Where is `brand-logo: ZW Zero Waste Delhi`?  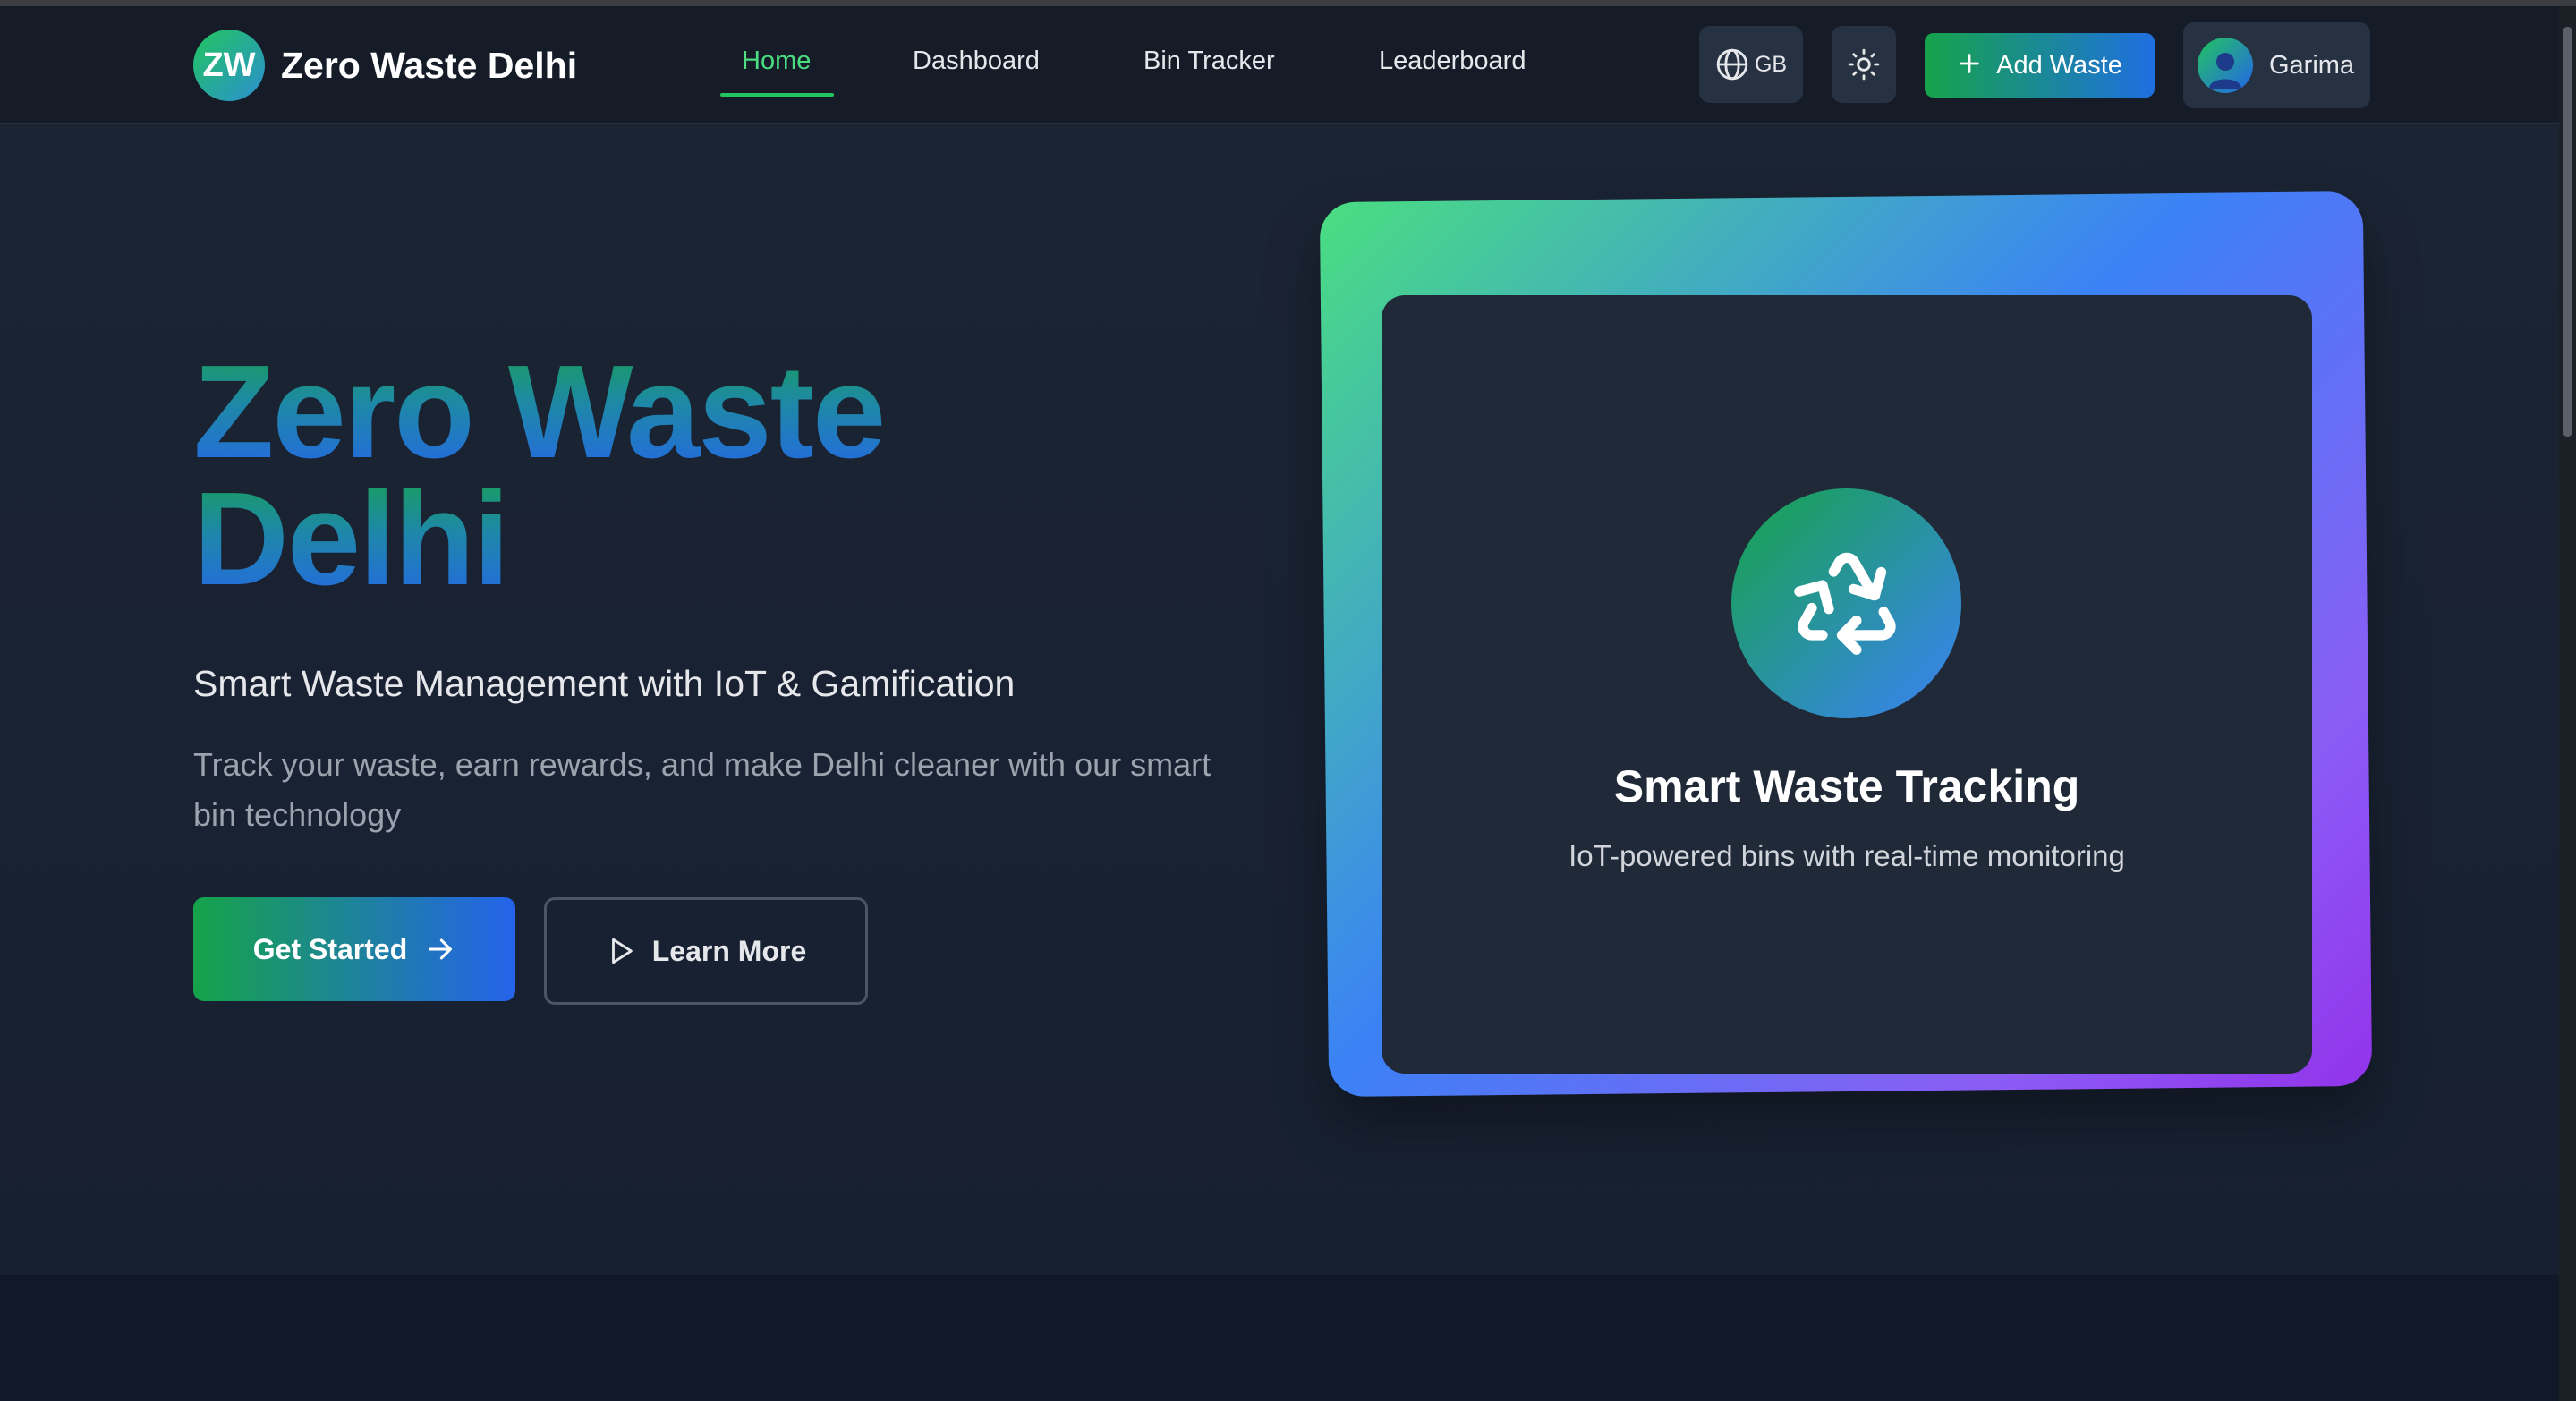 brand-logo: ZW Zero Waste Delhi is located at coordinates (385, 65).